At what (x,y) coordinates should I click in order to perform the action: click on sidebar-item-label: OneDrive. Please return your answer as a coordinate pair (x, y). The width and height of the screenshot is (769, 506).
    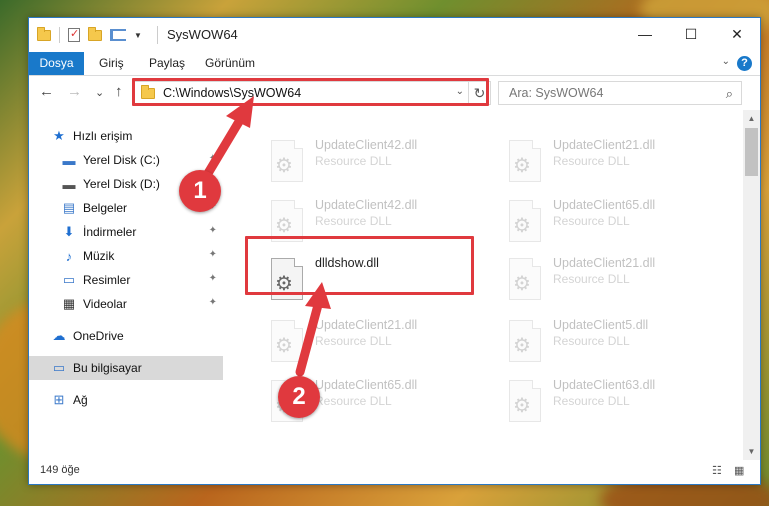
    Looking at the image, I should click on (98, 336).